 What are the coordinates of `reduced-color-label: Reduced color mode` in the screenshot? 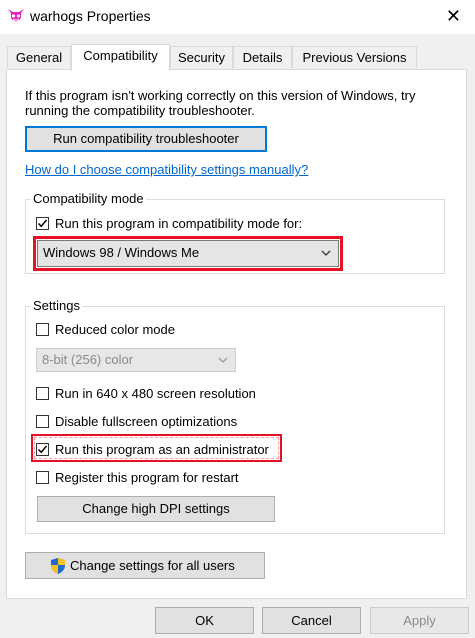 It's located at (115, 329).